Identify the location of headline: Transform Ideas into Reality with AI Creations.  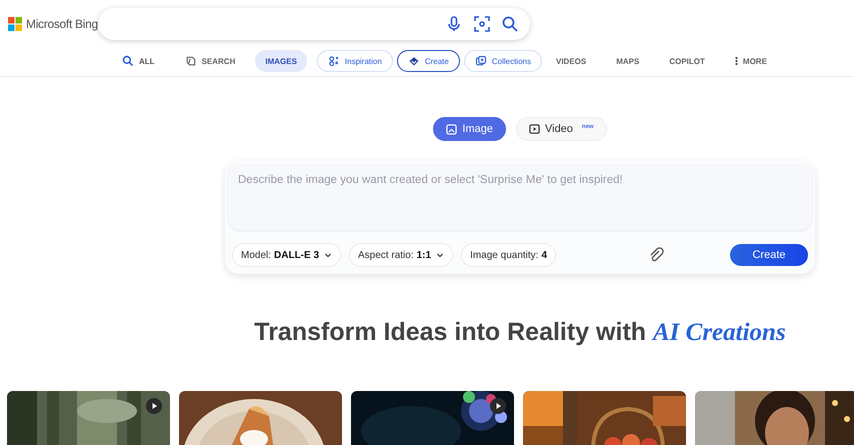
(520, 332).